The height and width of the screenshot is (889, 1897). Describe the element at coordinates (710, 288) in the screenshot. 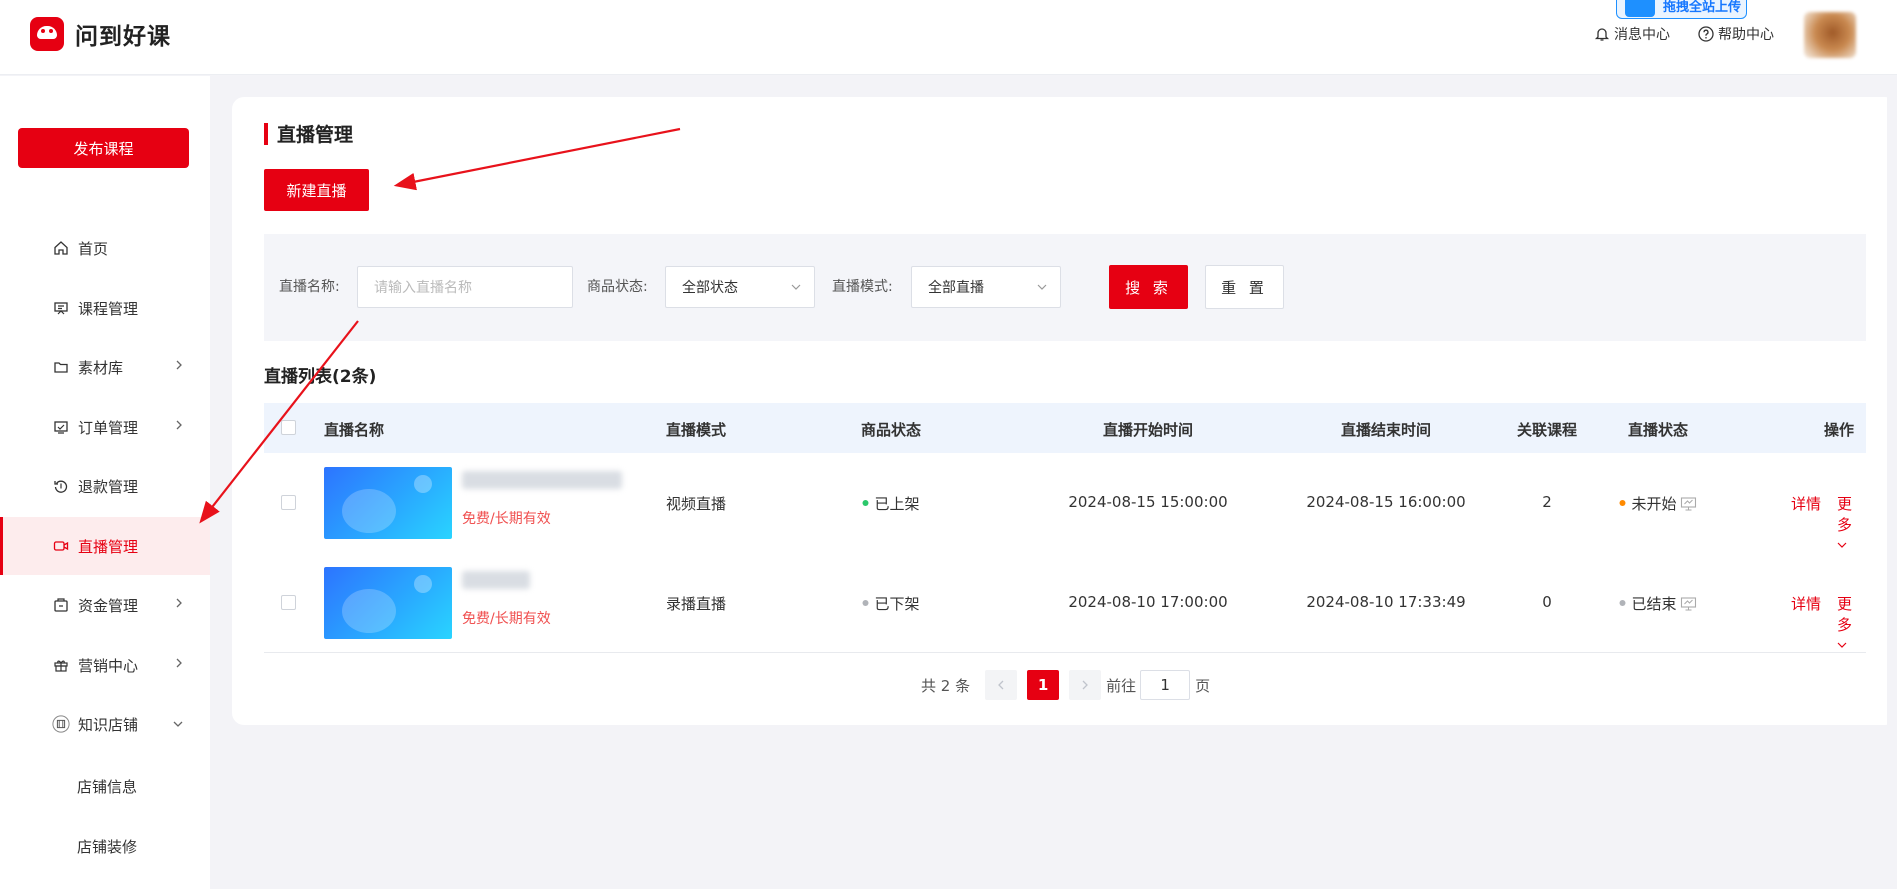

I see `goods-status-value: 全部状态` at that location.